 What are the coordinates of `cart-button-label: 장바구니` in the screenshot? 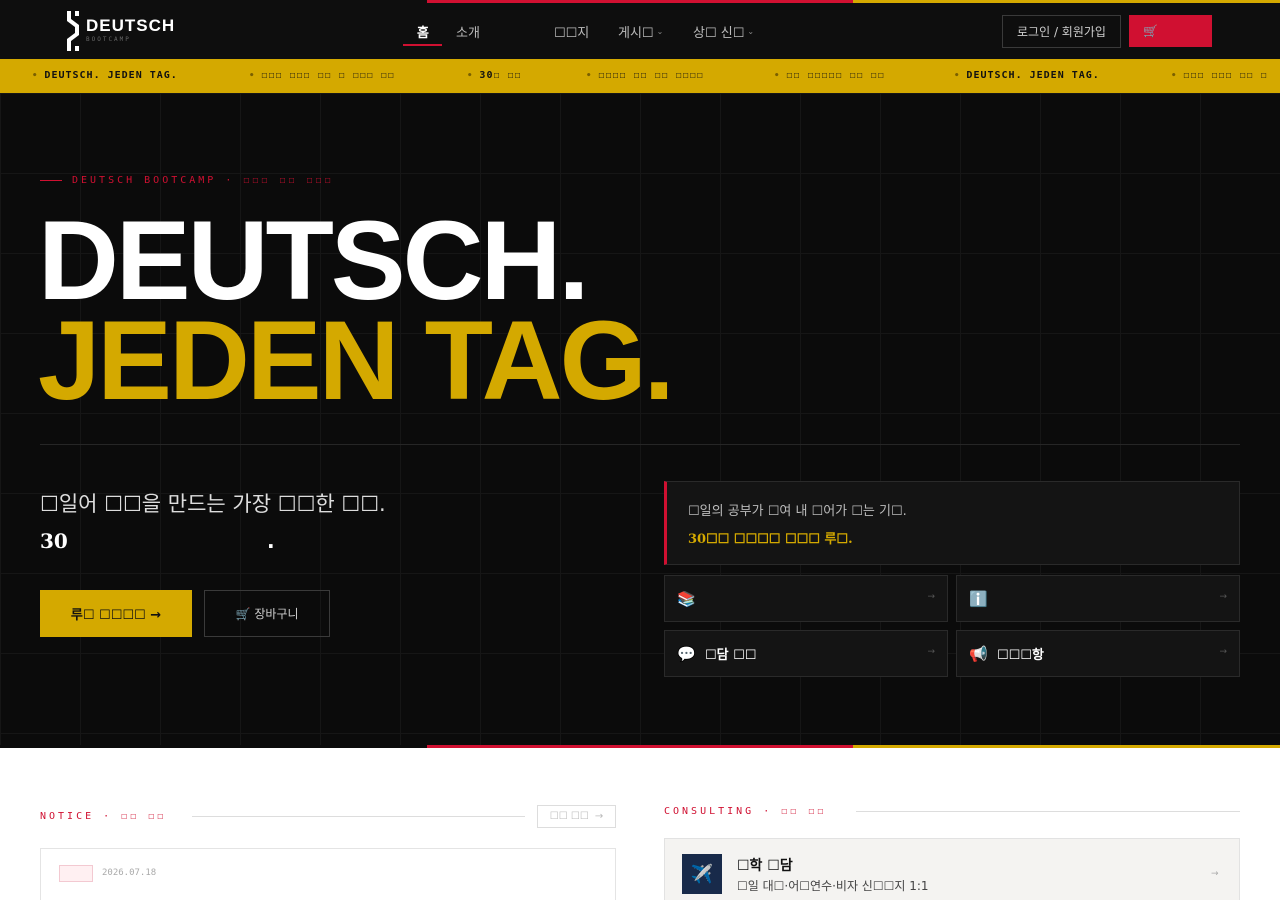 It's located at (276, 614).